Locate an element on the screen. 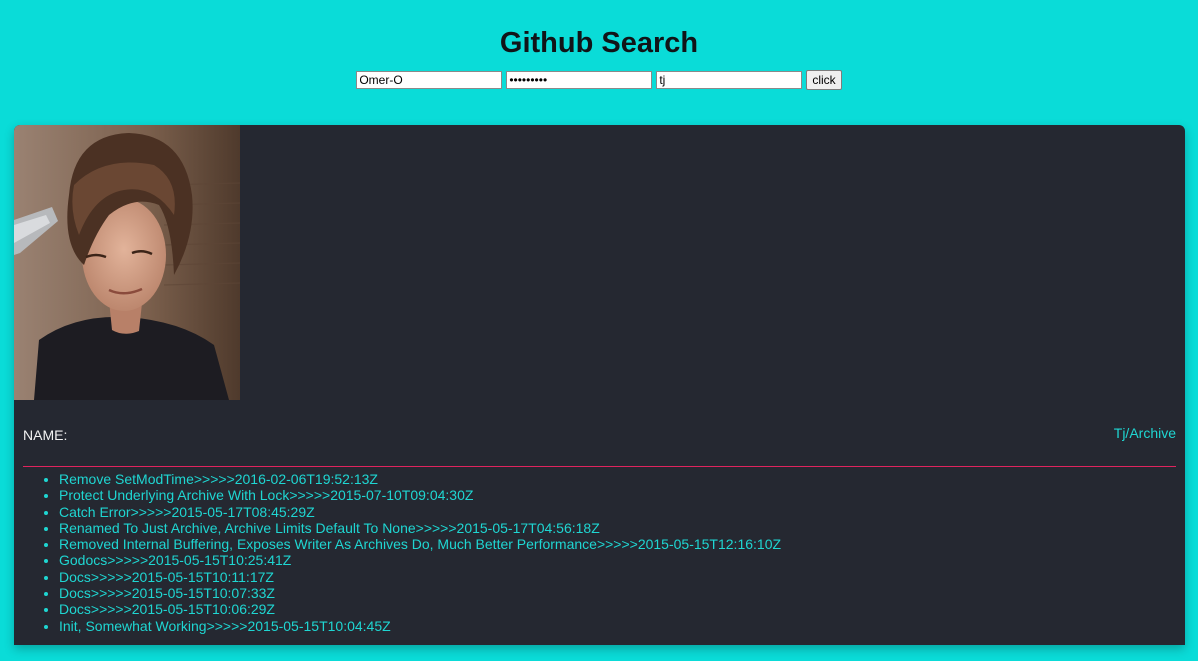 This screenshot has width=1198, height=661. repo-link: Tj/Archive is located at coordinates (1145, 433).